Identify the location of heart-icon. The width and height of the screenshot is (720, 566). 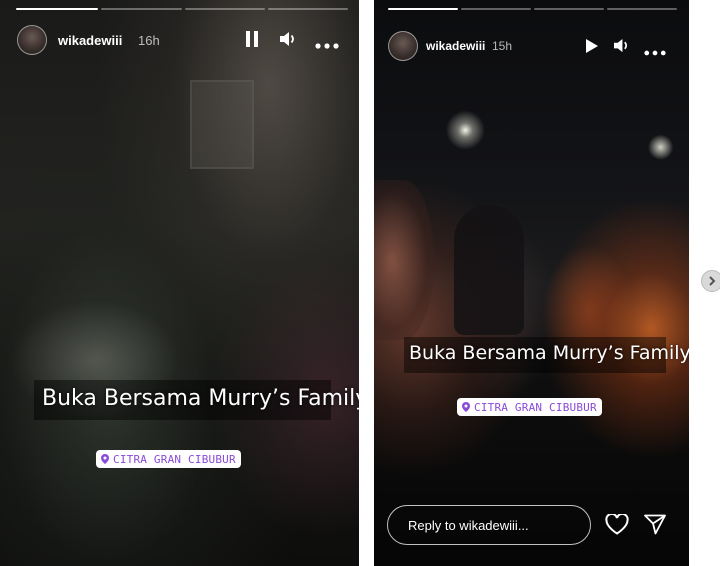
(617, 526).